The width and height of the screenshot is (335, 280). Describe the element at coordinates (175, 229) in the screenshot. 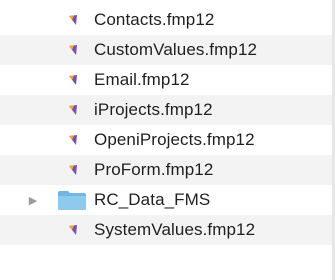

I see `file-name: SystemValues.fmp12` at that location.